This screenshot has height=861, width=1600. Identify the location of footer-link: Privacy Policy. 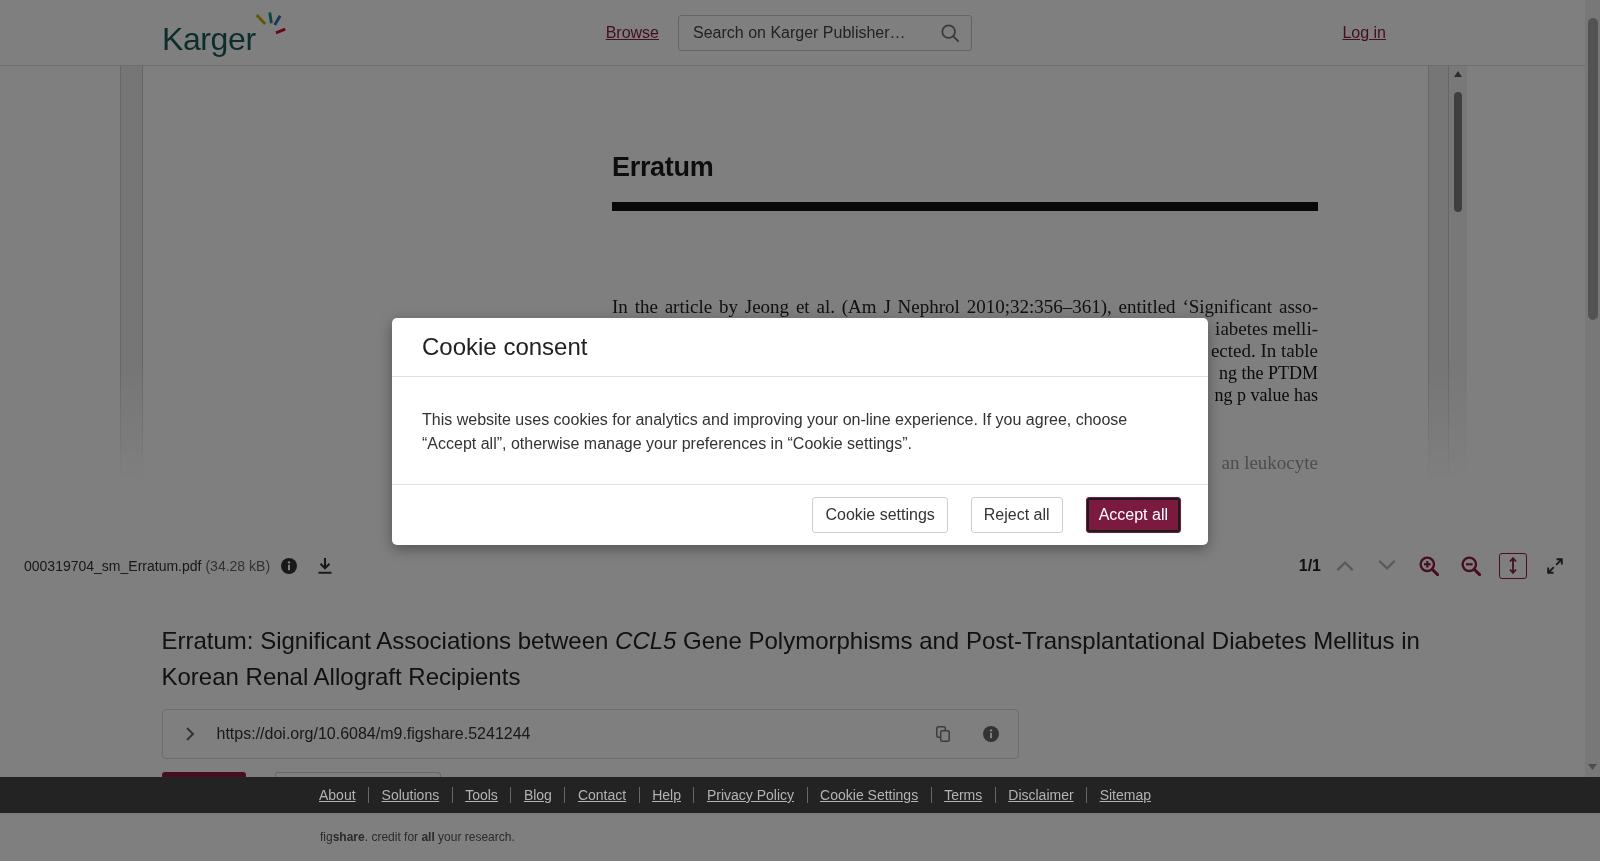
(750, 795).